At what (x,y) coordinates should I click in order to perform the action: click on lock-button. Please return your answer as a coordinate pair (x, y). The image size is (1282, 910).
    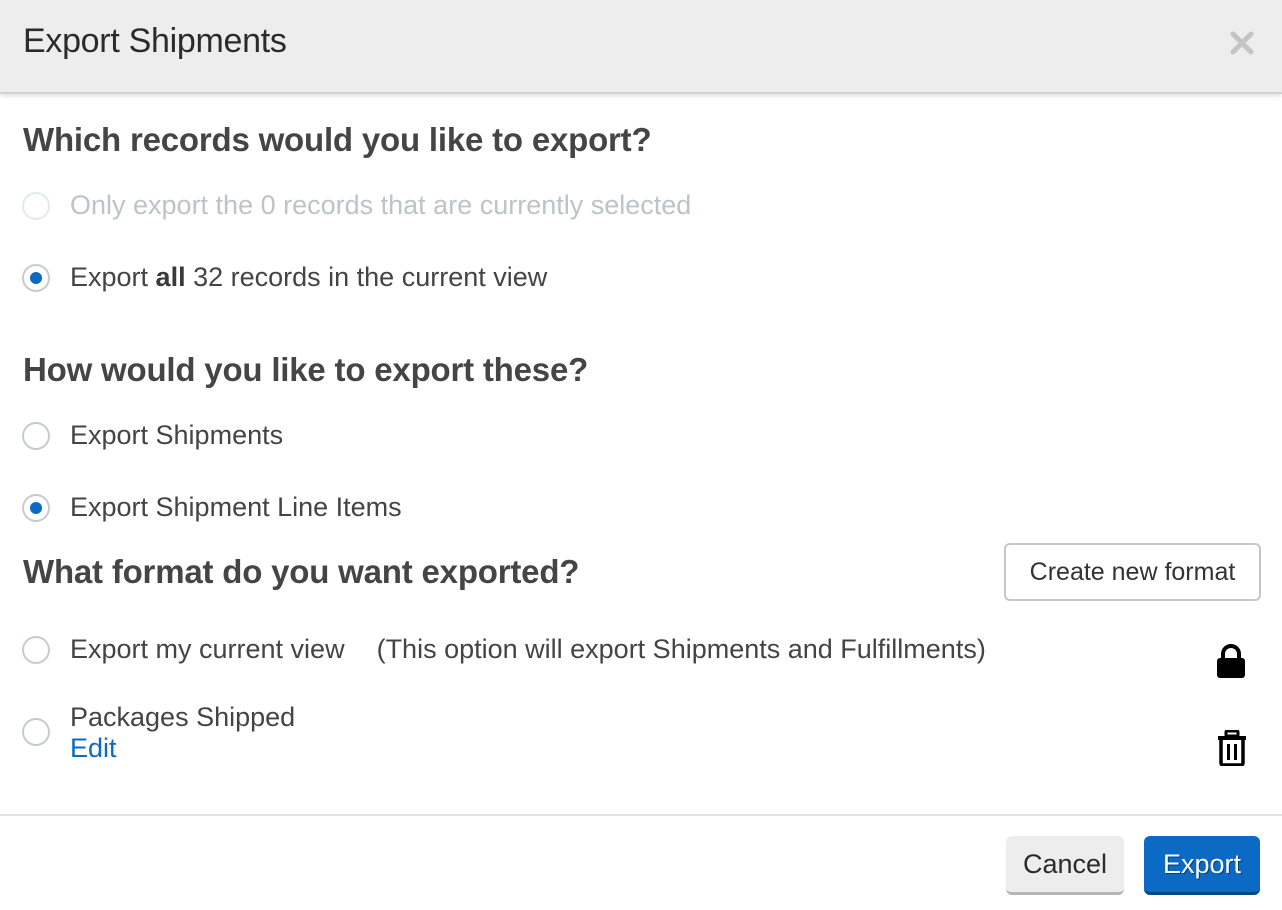
    Looking at the image, I should click on (1231, 663).